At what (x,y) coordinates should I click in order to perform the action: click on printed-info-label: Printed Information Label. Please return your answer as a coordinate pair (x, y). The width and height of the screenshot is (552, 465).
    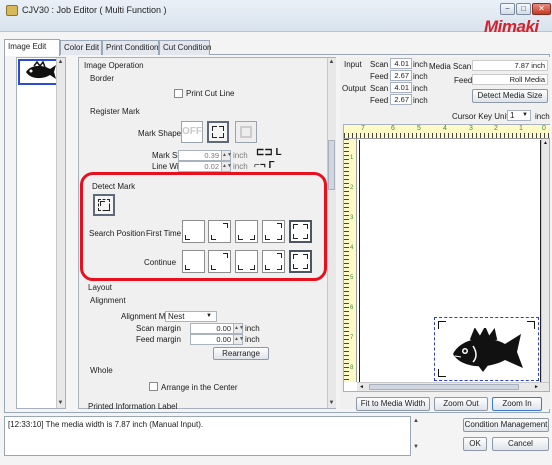
    Looking at the image, I should click on (133, 405).